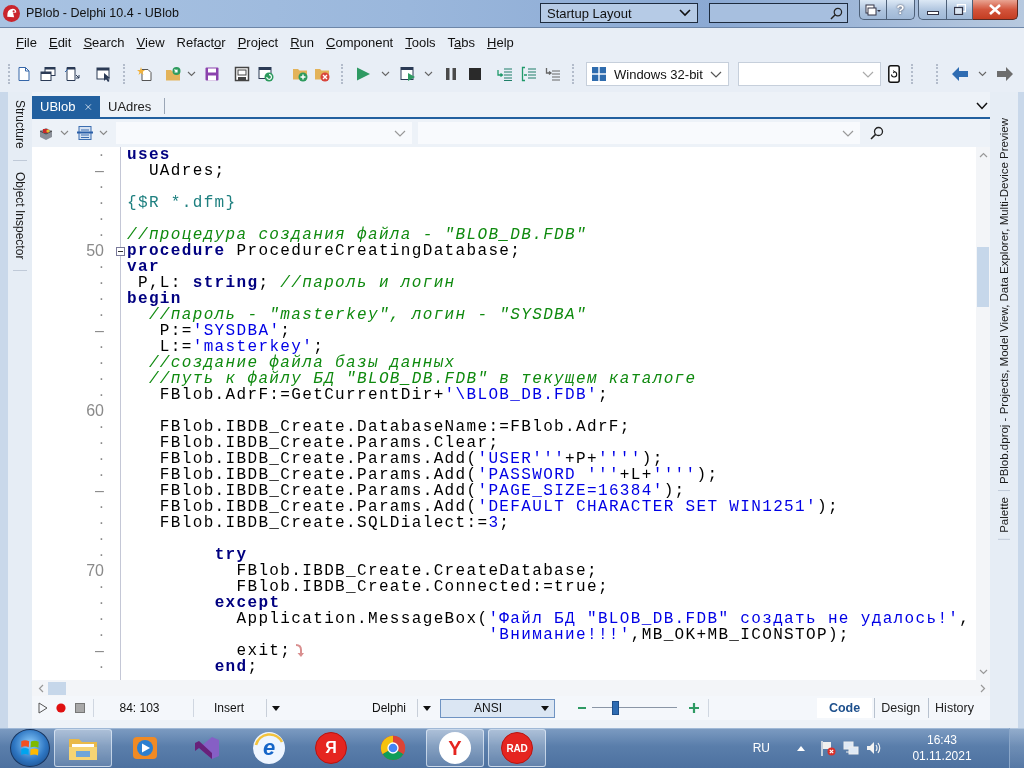  What do you see at coordinates (363, 74) in the screenshot?
I see `play-icon` at bounding box center [363, 74].